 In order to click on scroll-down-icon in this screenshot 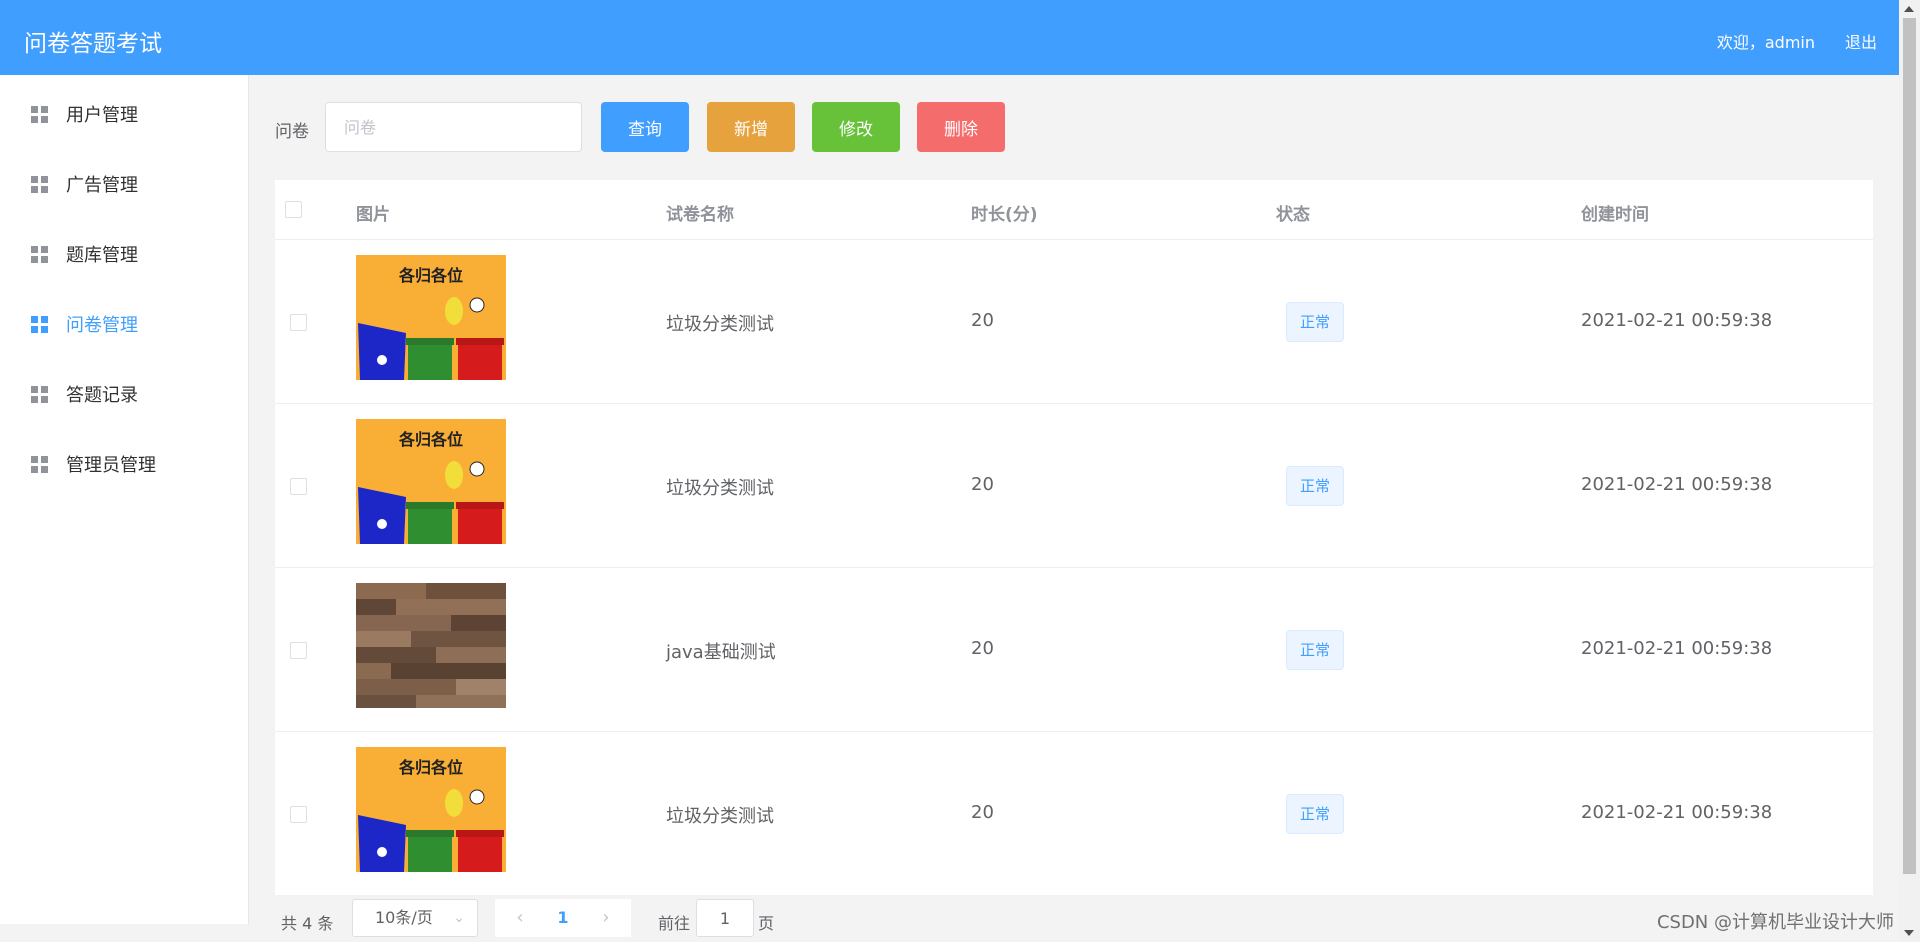, I will do `click(1909, 933)`.